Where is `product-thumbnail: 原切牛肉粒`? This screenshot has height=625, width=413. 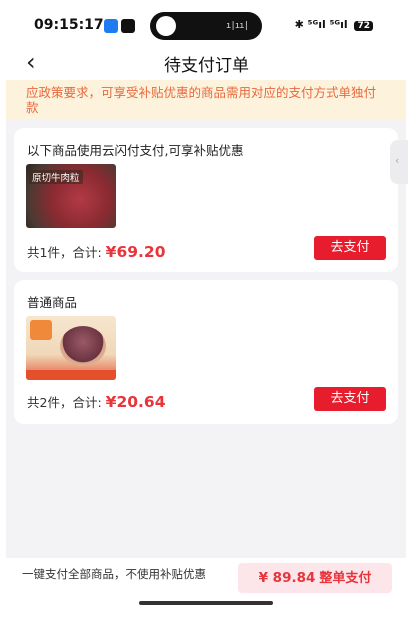
product-thumbnail: 原切牛肉粒 is located at coordinates (71, 196).